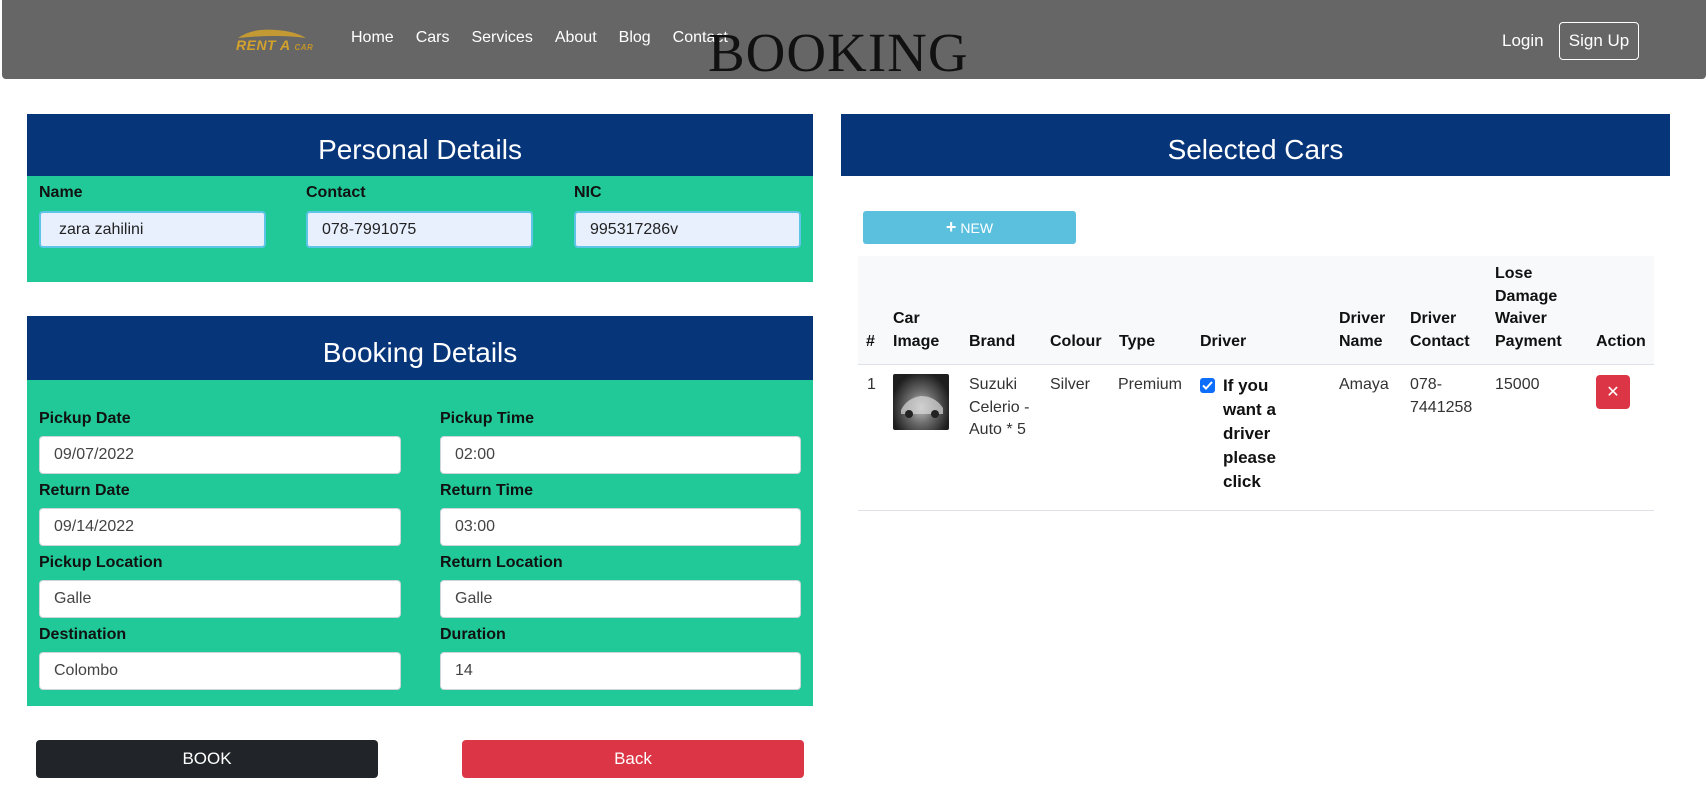  I want to click on duration-field: 14, so click(620, 671).